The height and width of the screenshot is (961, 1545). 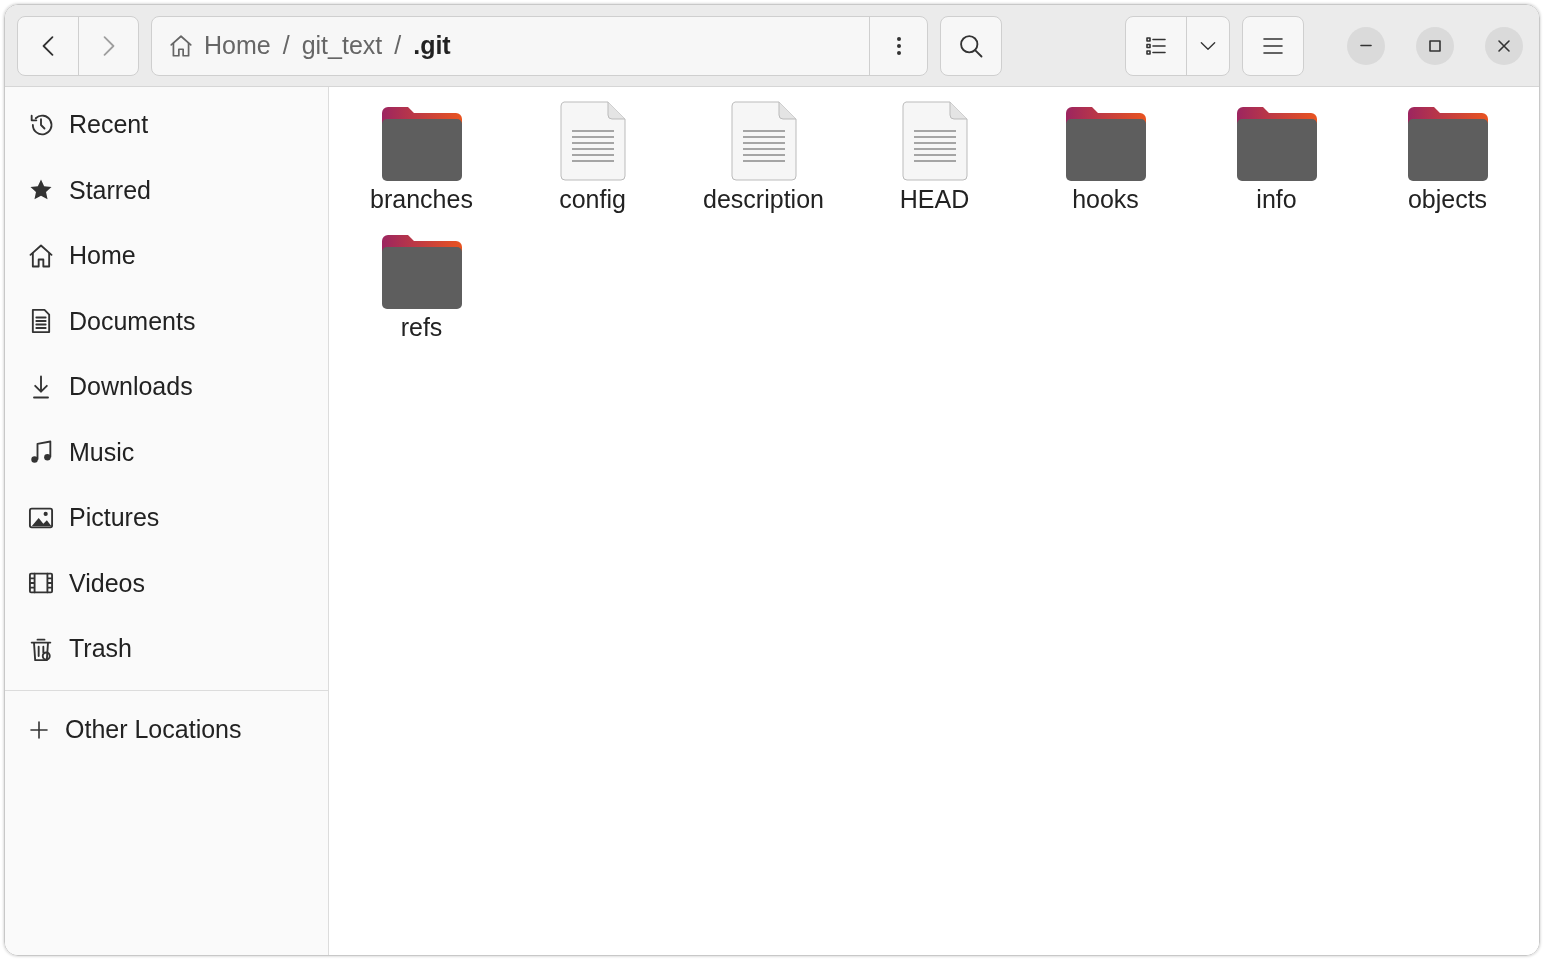 I want to click on chevron-right-icon, so click(x=108, y=45).